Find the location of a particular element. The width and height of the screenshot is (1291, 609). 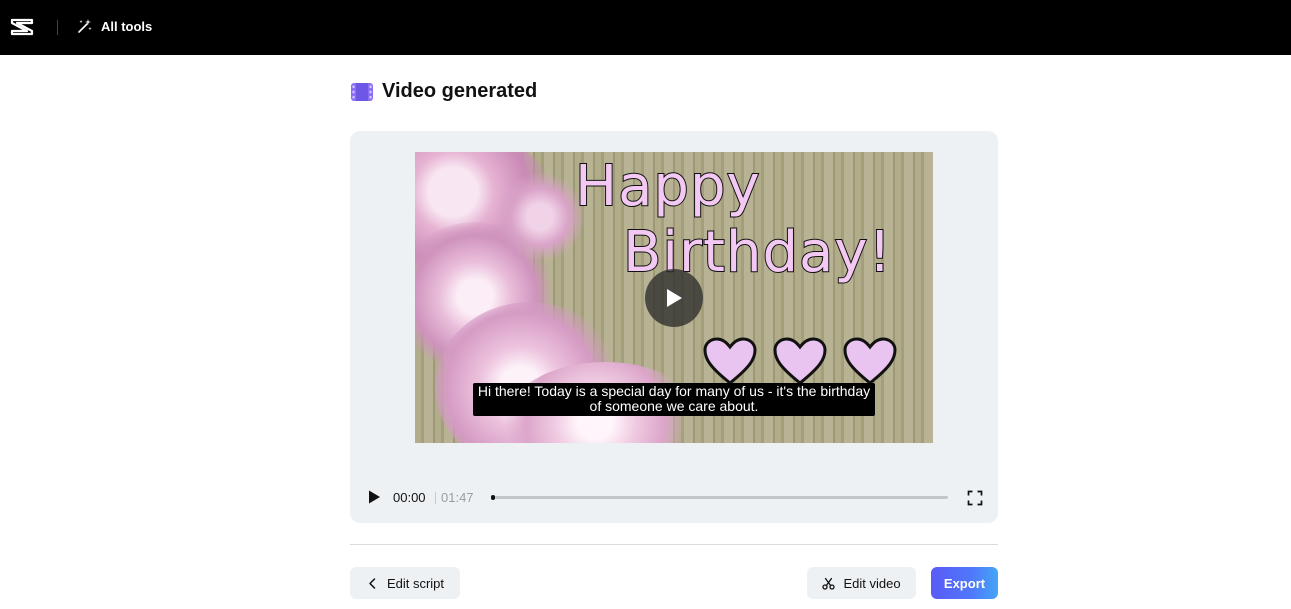

progress-knob is located at coordinates (493, 497).